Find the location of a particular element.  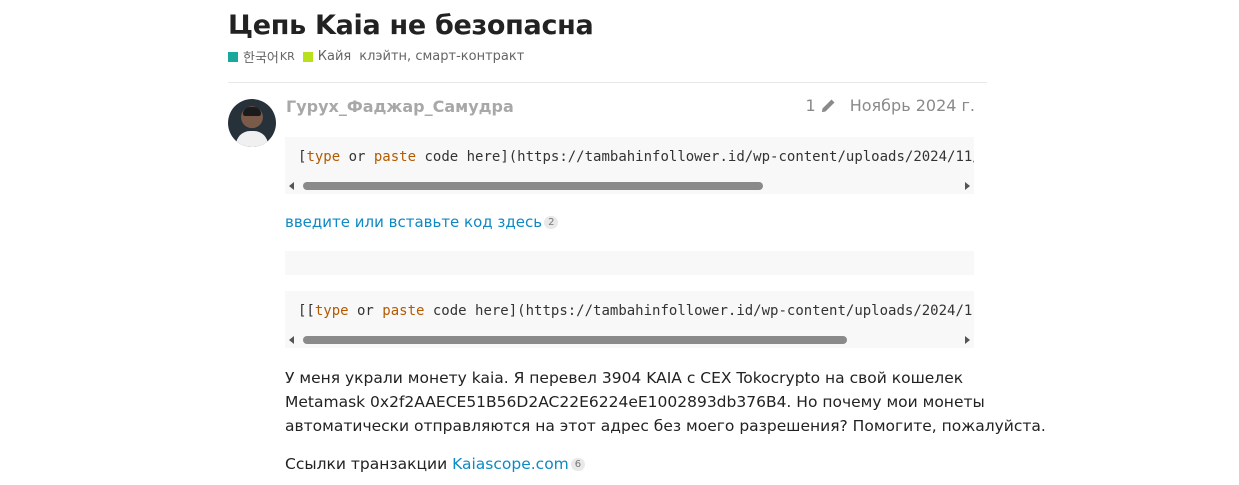

post-meta: 1 Ноябрь 2024 г. is located at coordinates (890, 105).